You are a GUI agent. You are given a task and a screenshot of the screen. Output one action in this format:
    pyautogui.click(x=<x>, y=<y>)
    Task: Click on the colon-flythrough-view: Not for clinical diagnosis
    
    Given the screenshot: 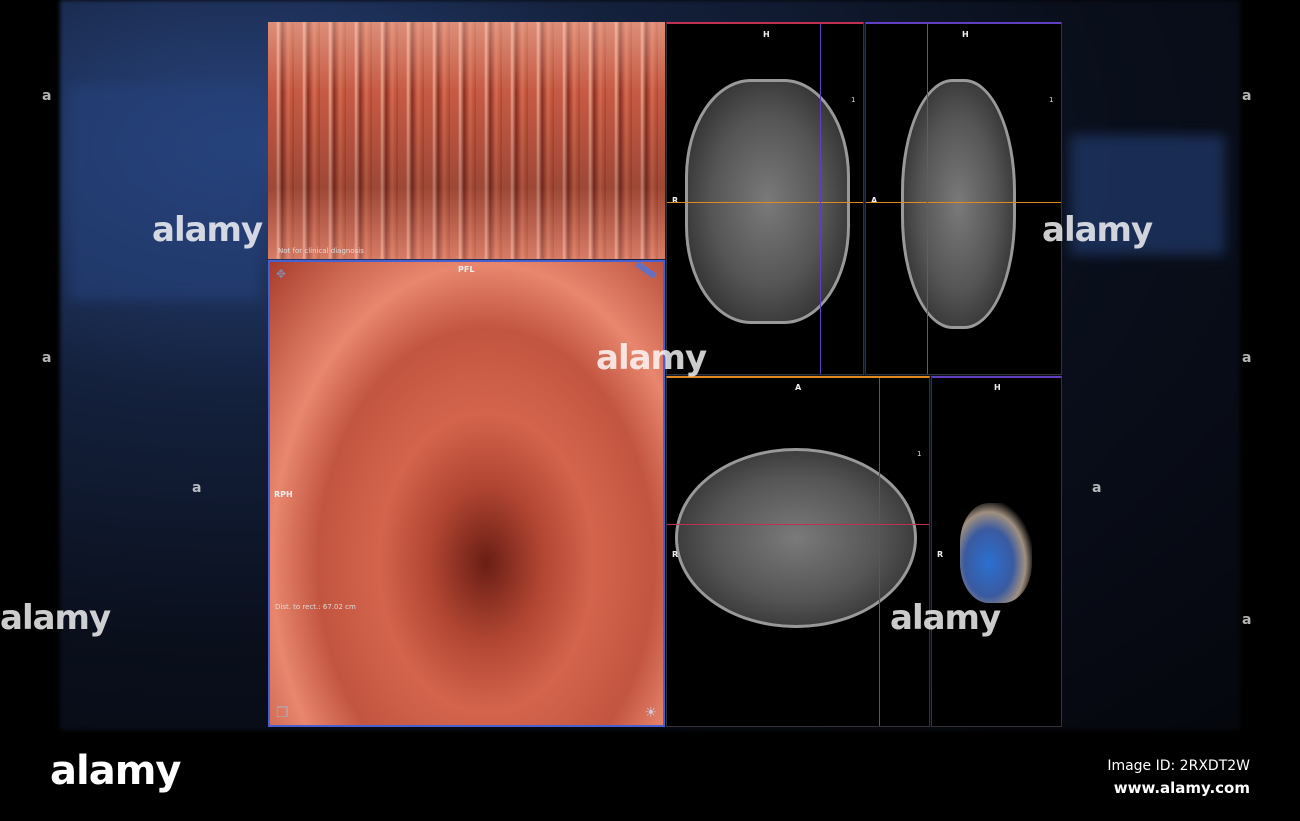 What is the action you would take?
    pyautogui.click(x=466, y=140)
    